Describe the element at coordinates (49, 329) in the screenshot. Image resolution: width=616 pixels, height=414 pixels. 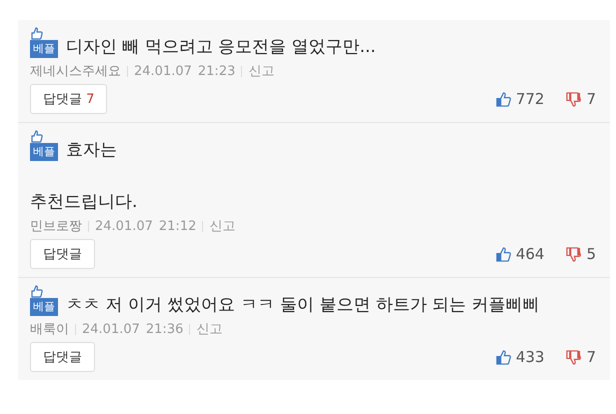
I see `author-name: 배룩이` at that location.